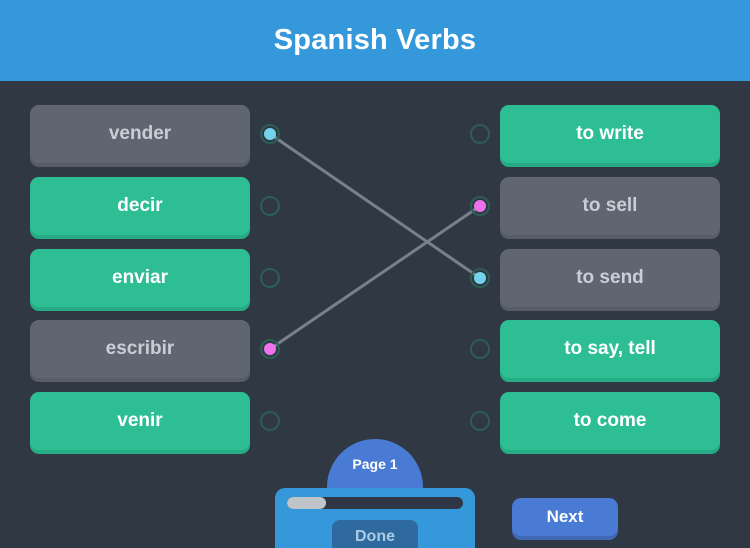 The image size is (750, 548). Describe the element at coordinates (306, 503) in the screenshot. I see `progress-bar-fill` at that location.